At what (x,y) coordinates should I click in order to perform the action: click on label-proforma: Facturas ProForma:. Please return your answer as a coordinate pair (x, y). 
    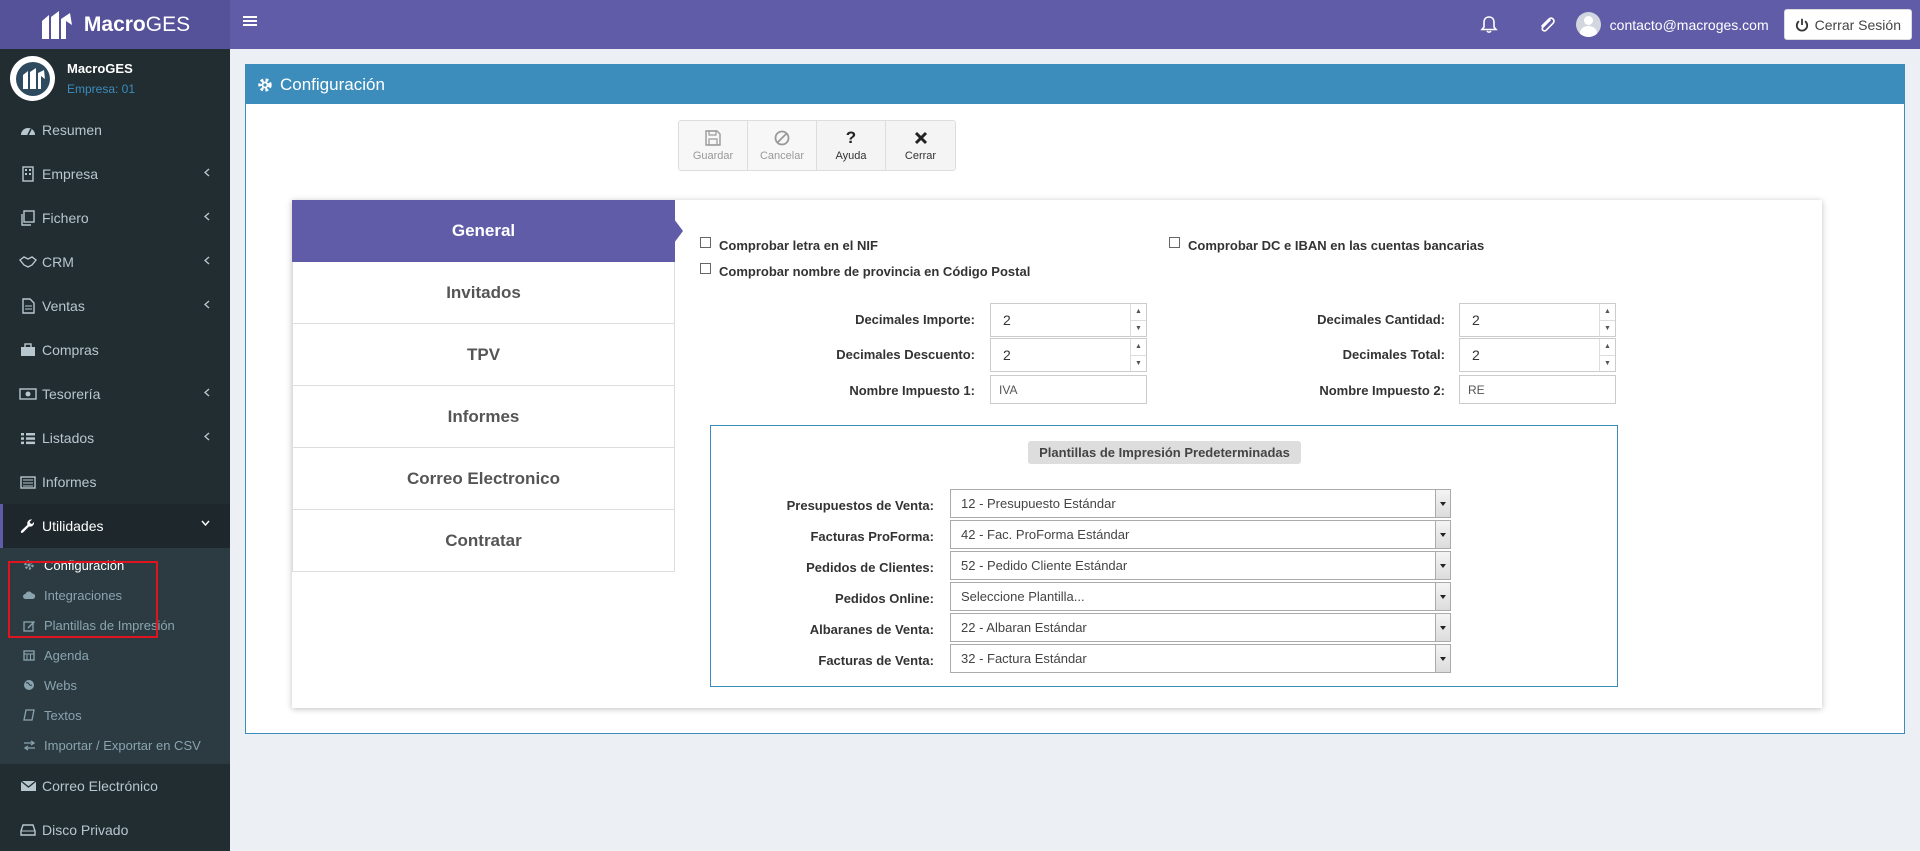
    Looking at the image, I should click on (872, 536).